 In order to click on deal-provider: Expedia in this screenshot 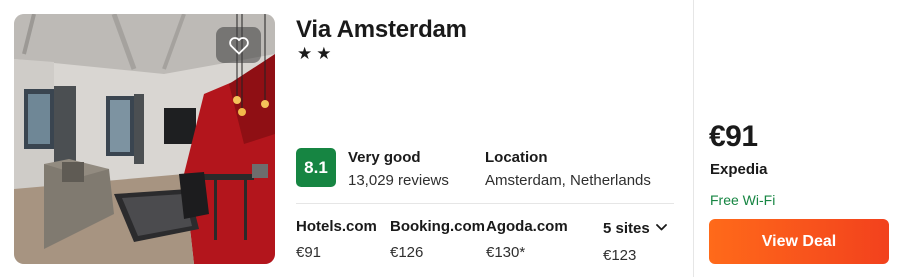, I will do `click(739, 169)`.